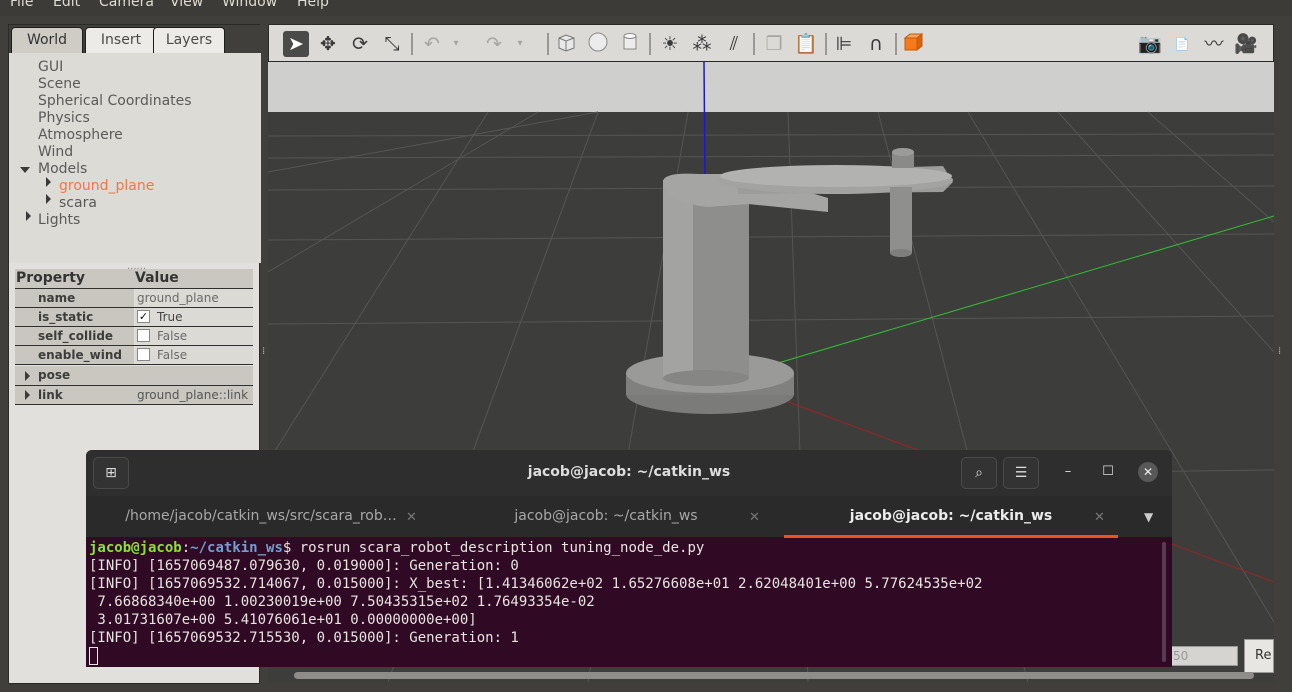 This screenshot has height=692, width=1292. What do you see at coordinates (74, 336) in the screenshot?
I see `property-name: self_collide` at bounding box center [74, 336].